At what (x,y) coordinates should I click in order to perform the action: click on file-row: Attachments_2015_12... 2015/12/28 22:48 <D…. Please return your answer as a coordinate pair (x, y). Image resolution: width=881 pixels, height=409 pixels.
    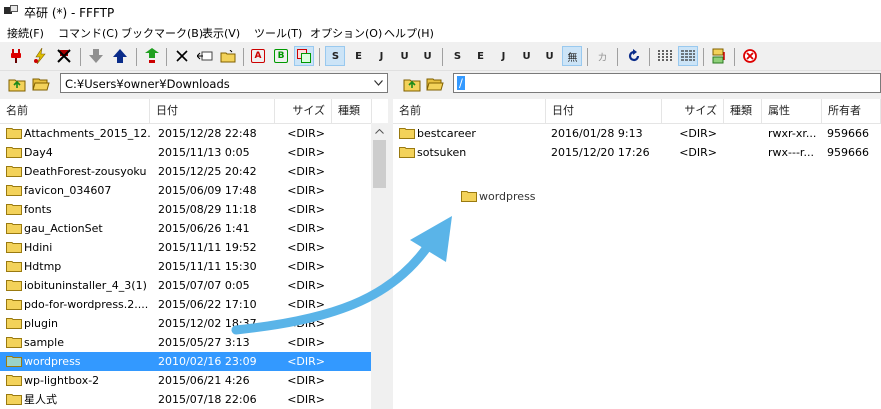
    Looking at the image, I should click on (185, 133).